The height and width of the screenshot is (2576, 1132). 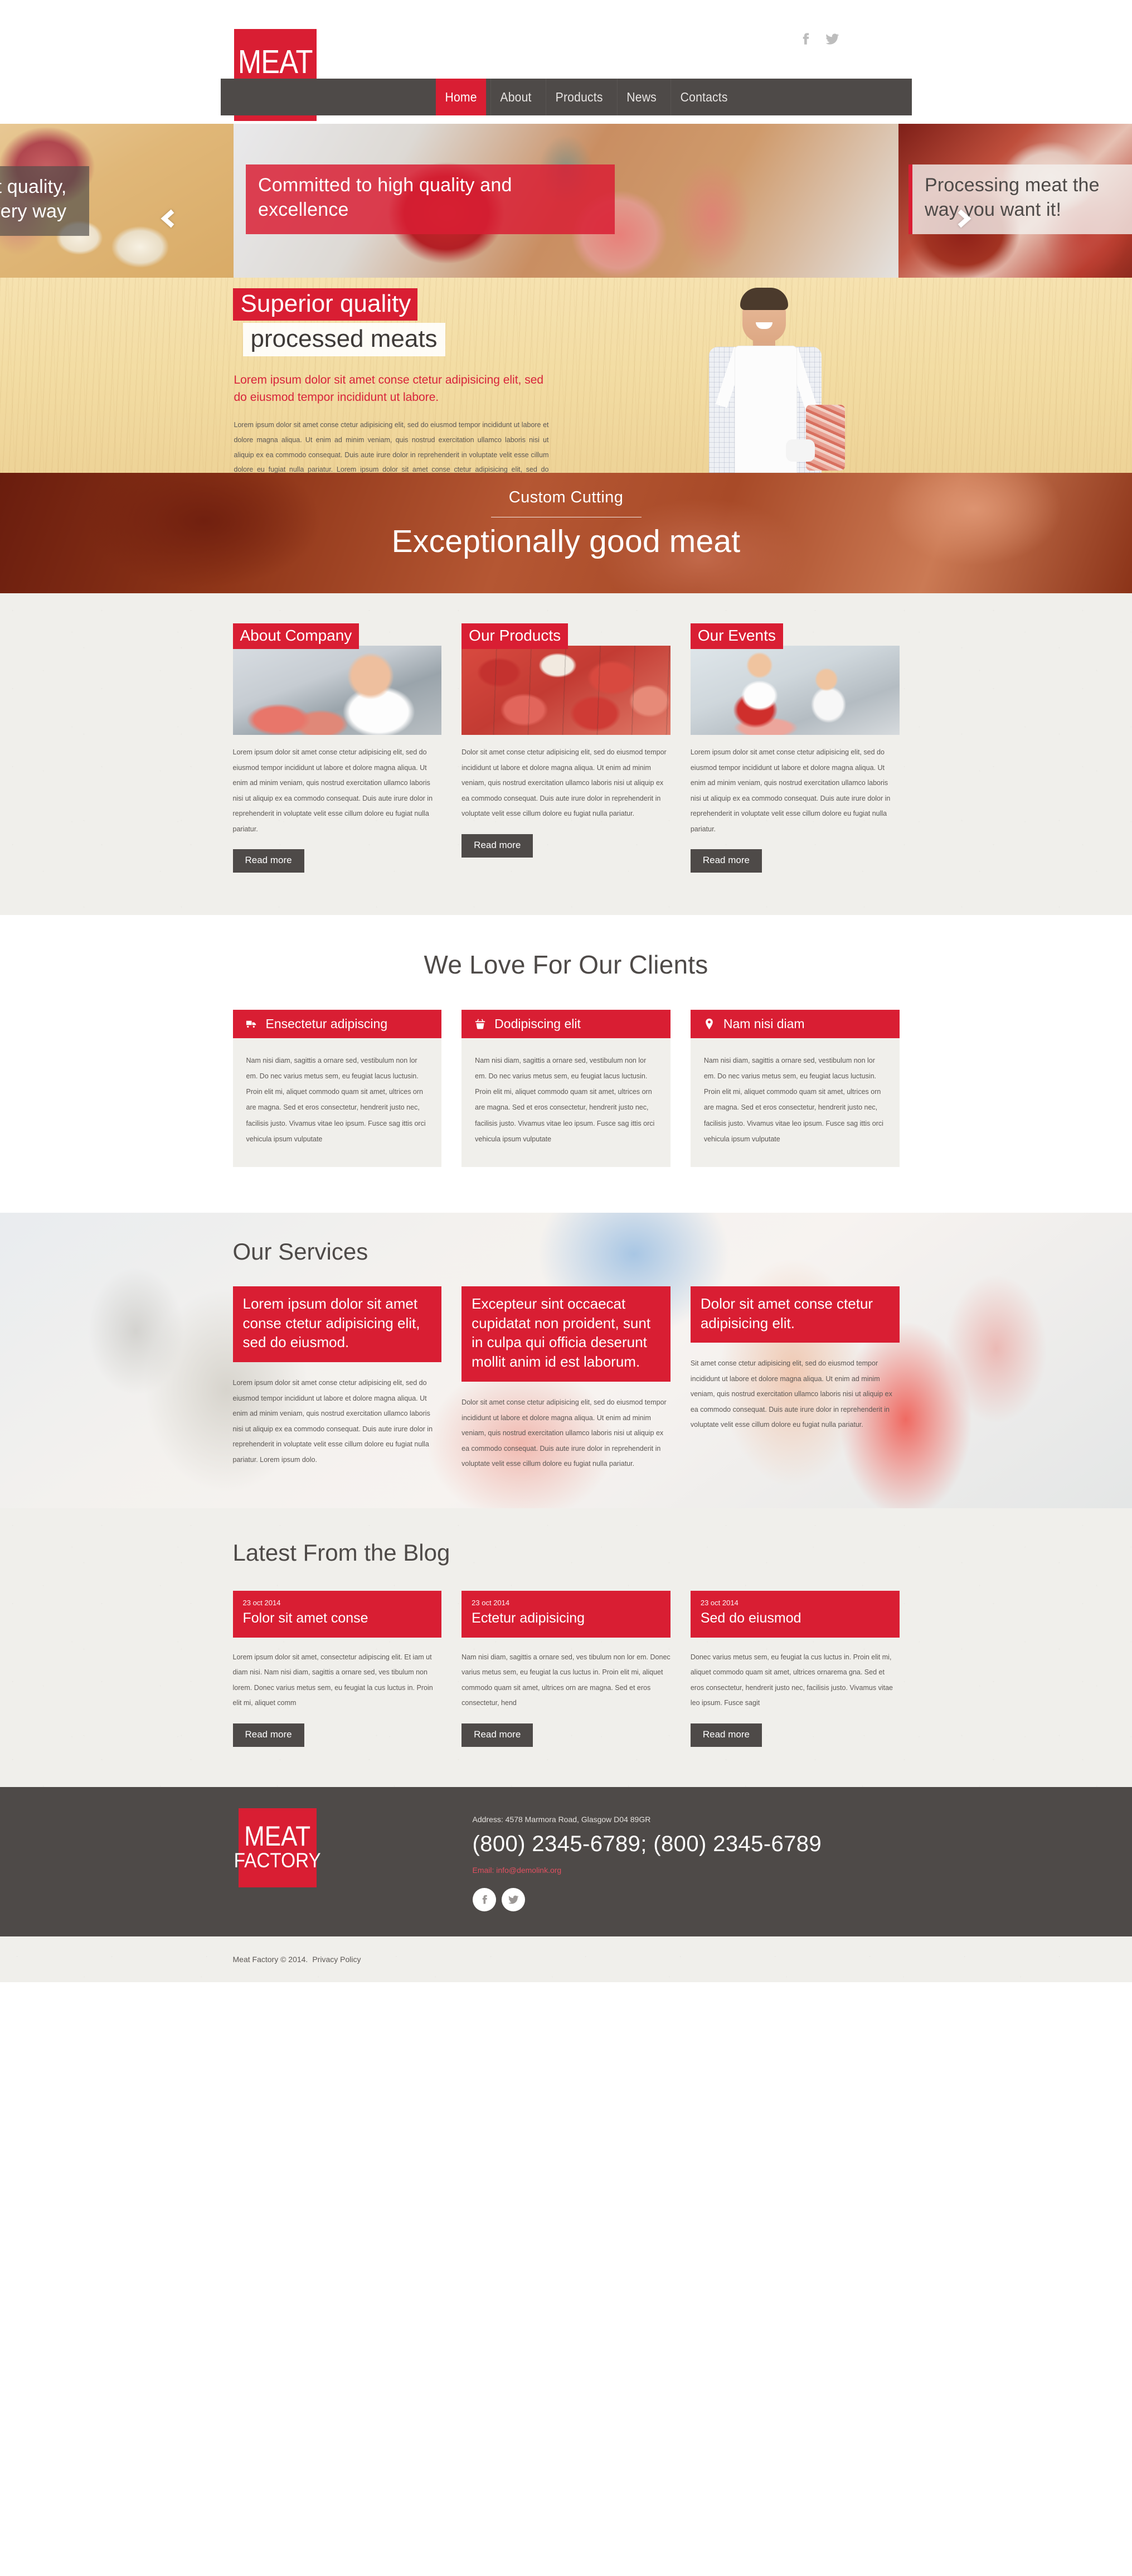 What do you see at coordinates (566, 1959) in the screenshot?
I see `copyright-bar: Meat Factory © 2014. Privacy Policy` at bounding box center [566, 1959].